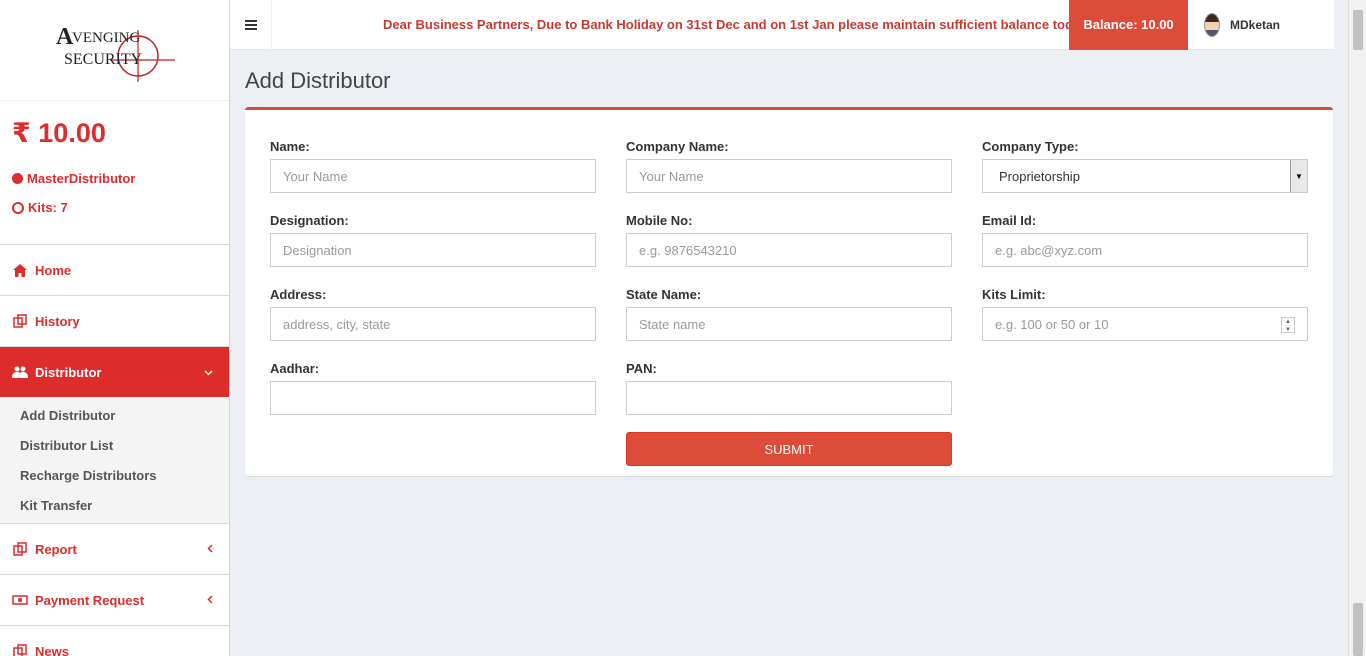 The image size is (1366, 656). Describe the element at coordinates (103, 59) in the screenshot. I see `svg-text: SECURITY` at that location.